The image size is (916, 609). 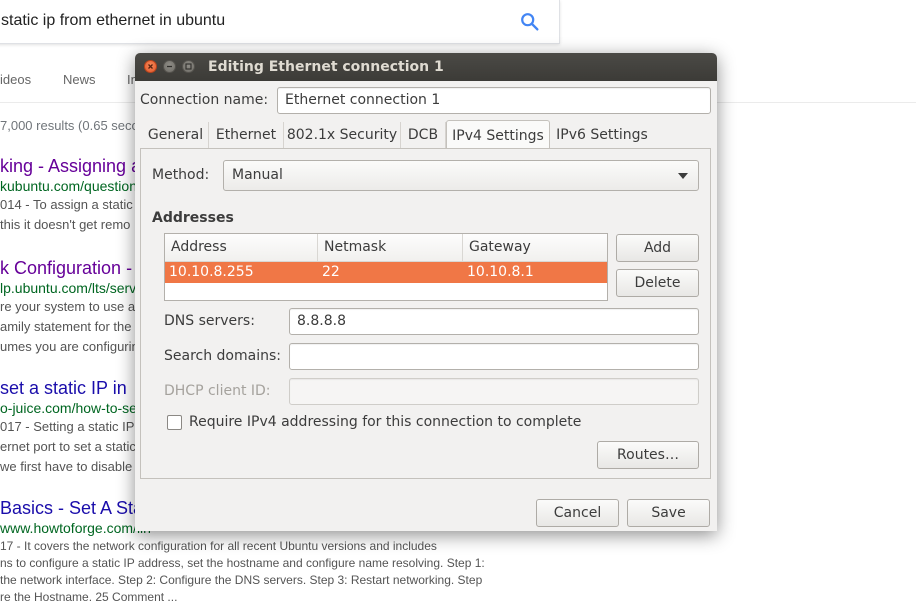 I want to click on minimize-icon, so click(x=169, y=66).